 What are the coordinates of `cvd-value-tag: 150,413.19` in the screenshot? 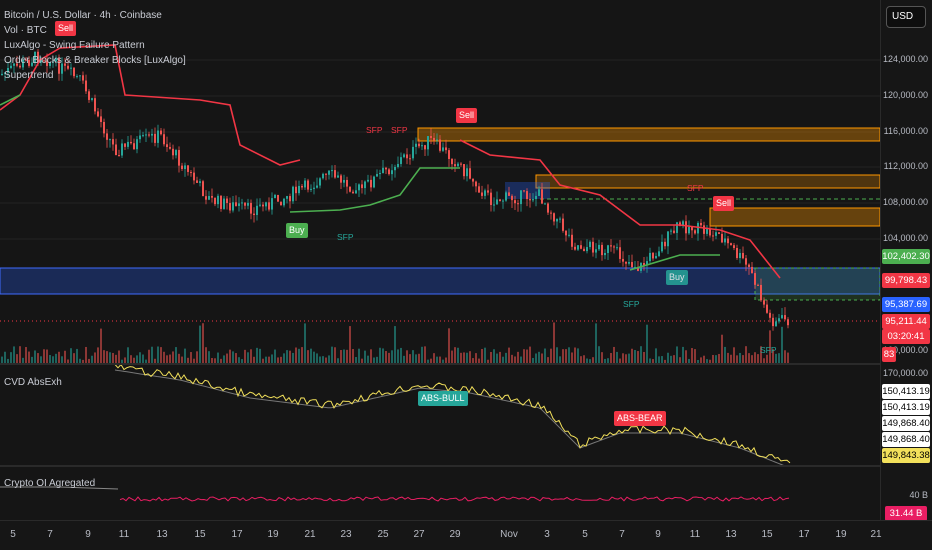 It's located at (906, 407).